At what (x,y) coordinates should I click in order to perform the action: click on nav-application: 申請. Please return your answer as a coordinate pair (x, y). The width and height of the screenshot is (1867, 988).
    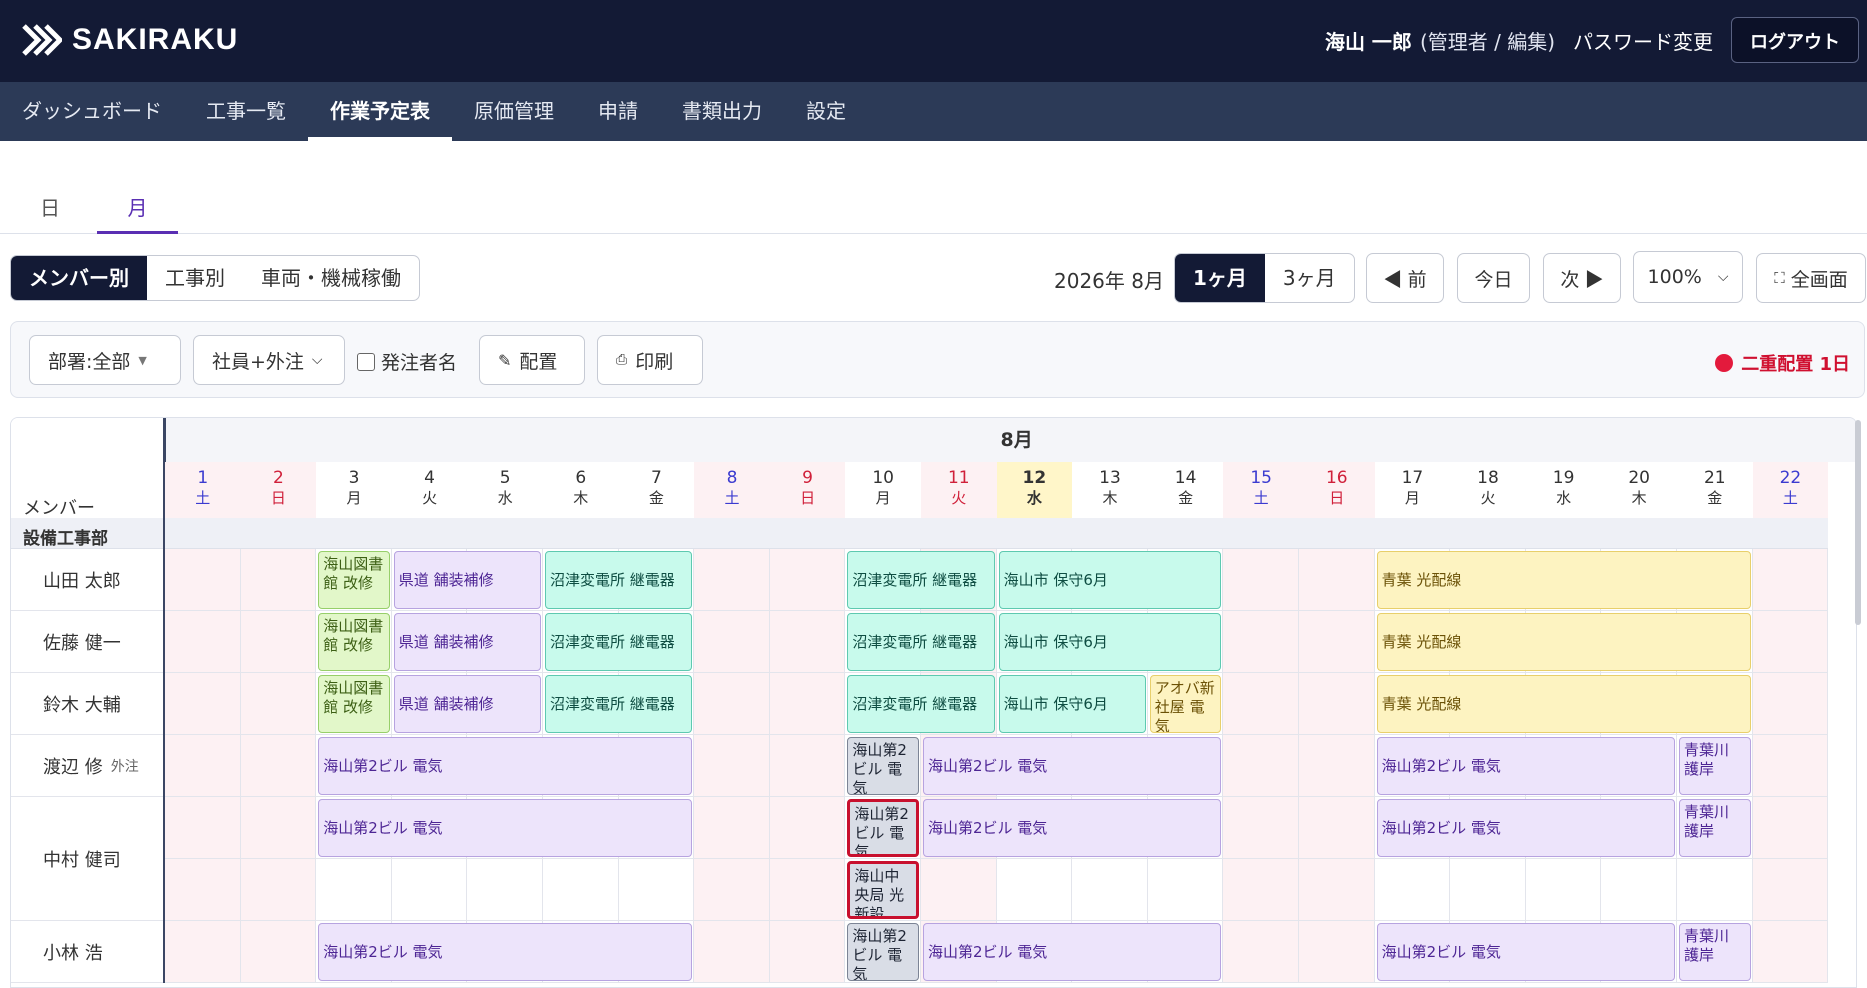
    Looking at the image, I should click on (618, 111).